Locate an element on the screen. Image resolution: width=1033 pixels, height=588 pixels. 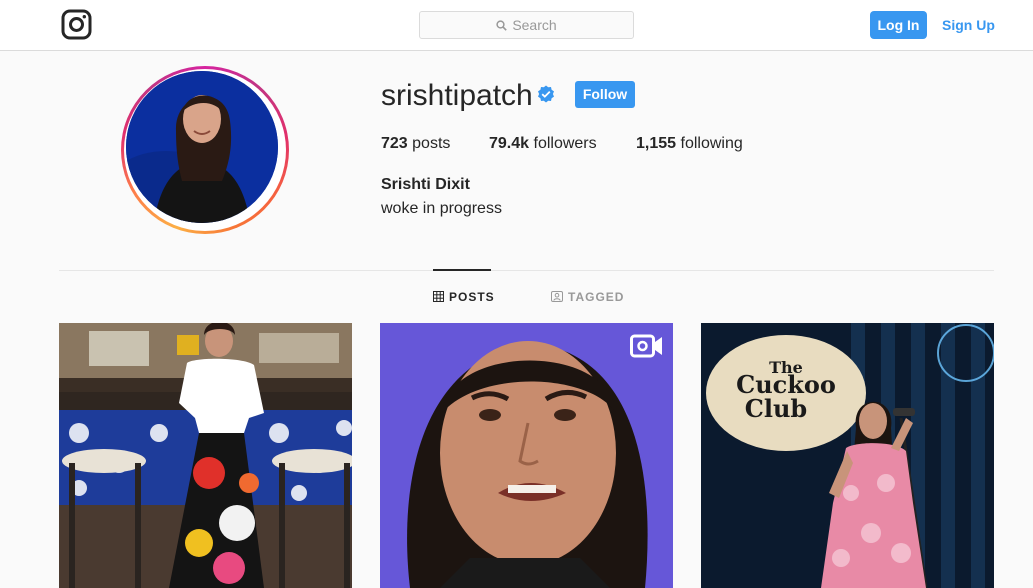
posts-label: posts is located at coordinates (431, 143).